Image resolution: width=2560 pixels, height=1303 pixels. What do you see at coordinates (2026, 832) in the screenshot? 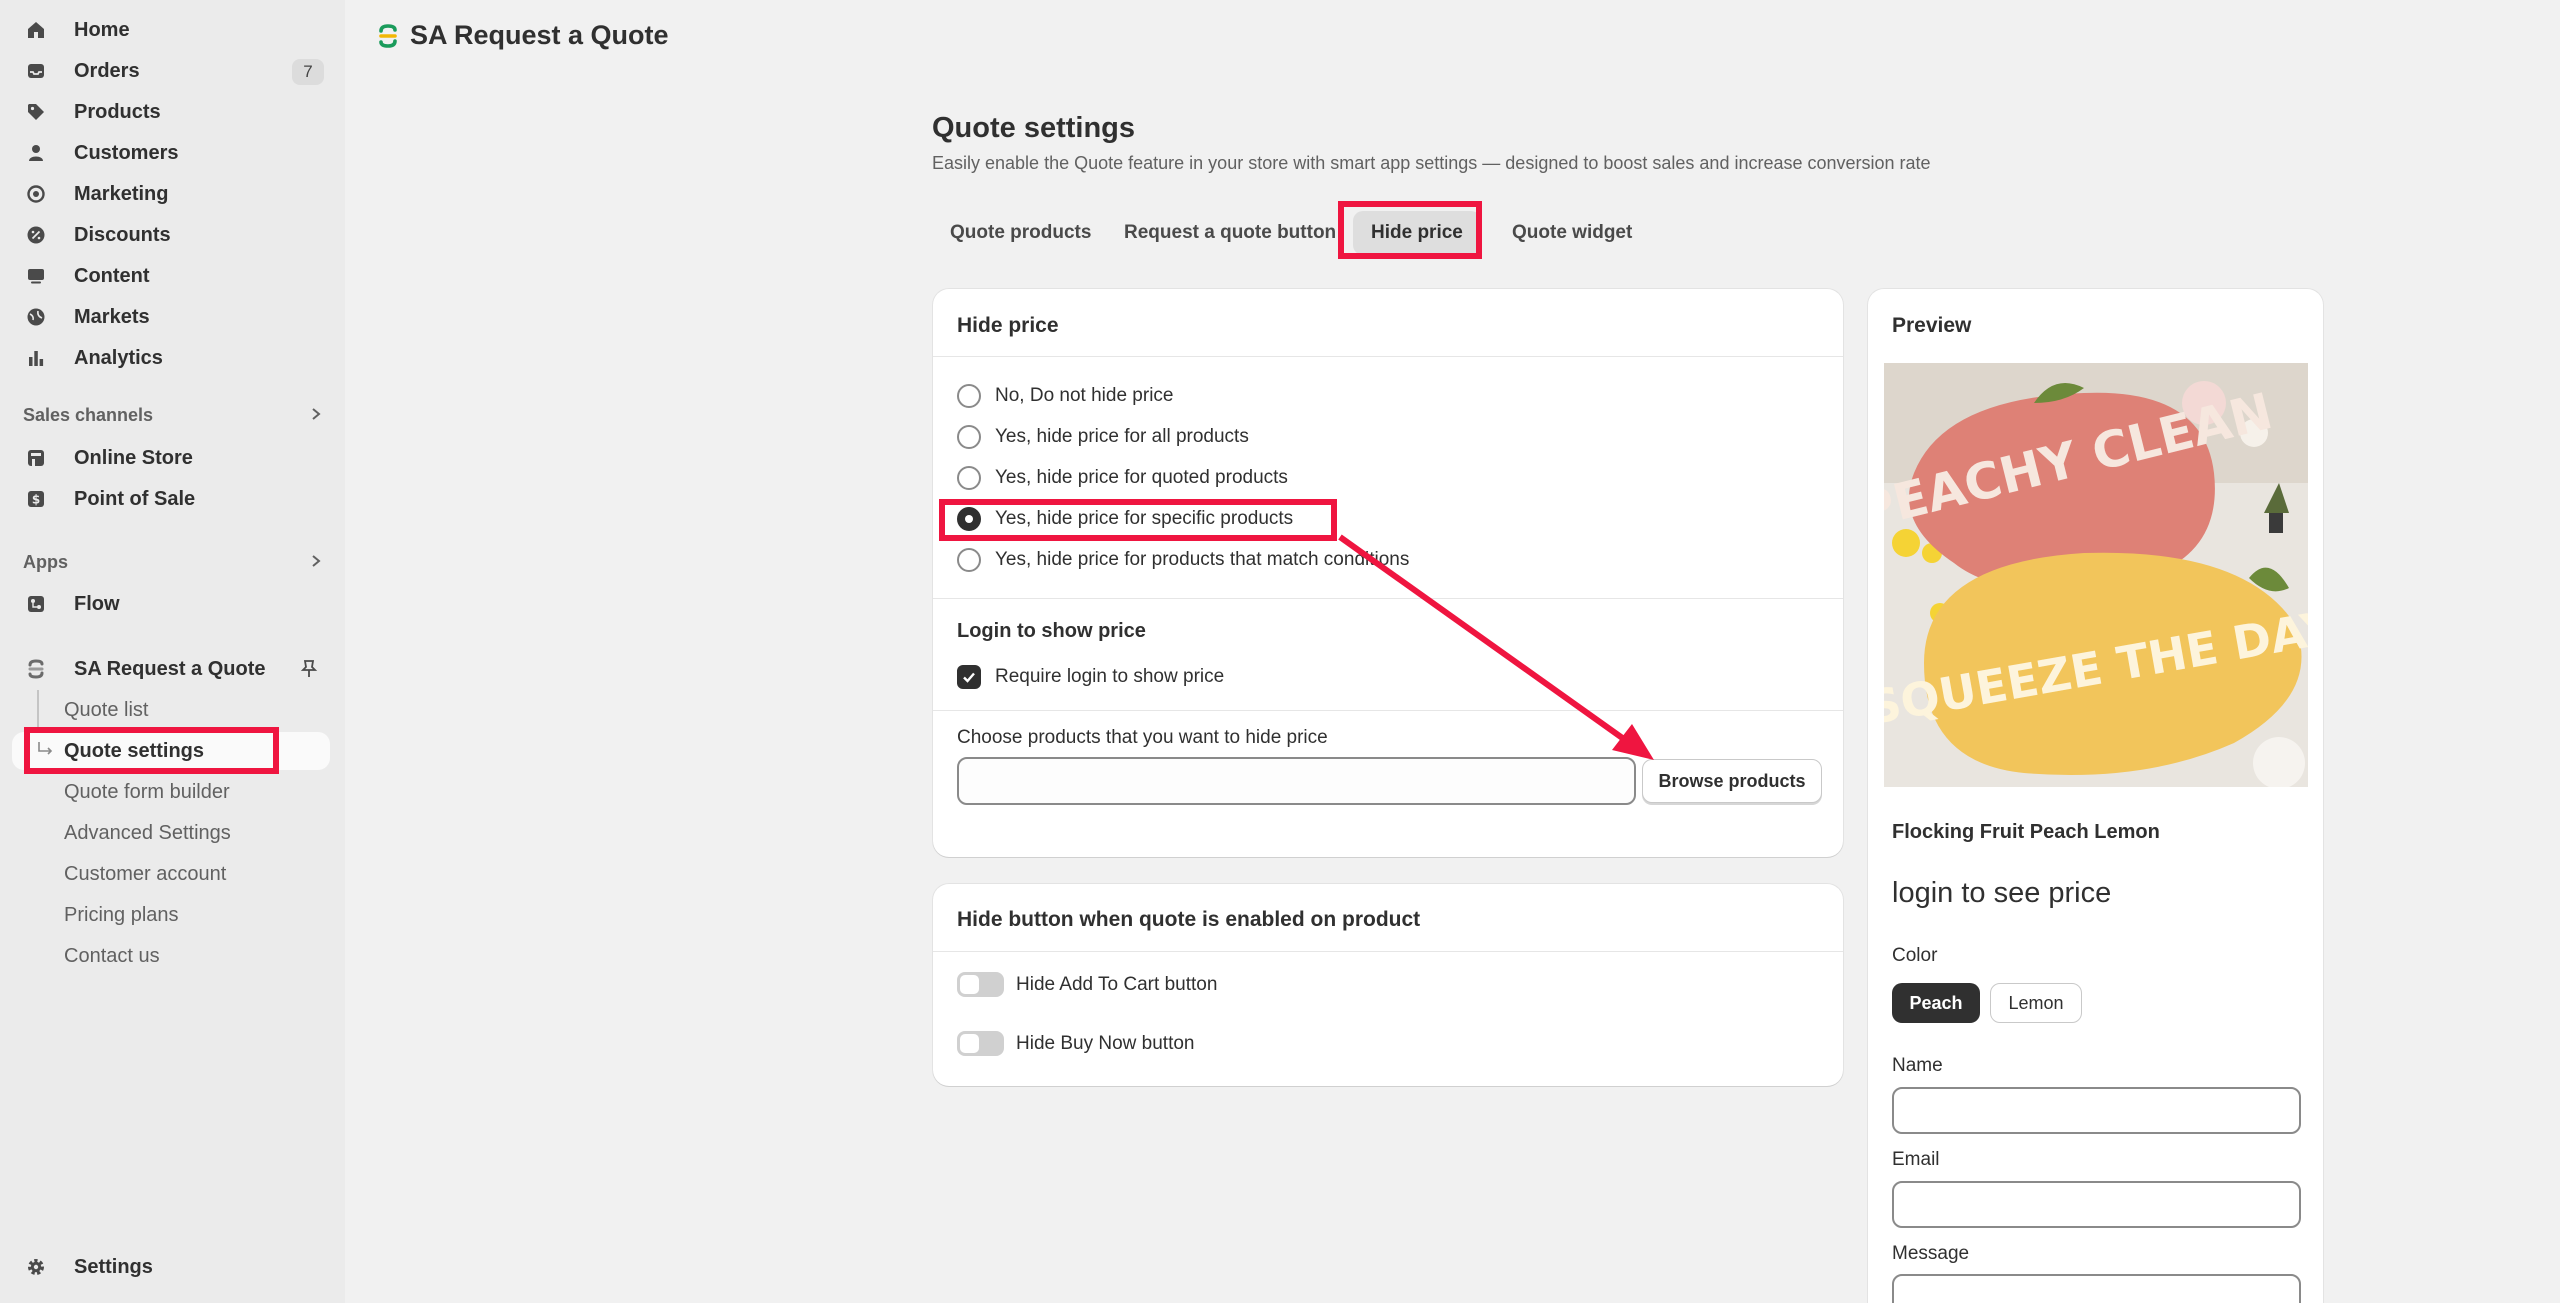
I see `product-name: Flocking Fruit Peach Lemon` at bounding box center [2026, 832].